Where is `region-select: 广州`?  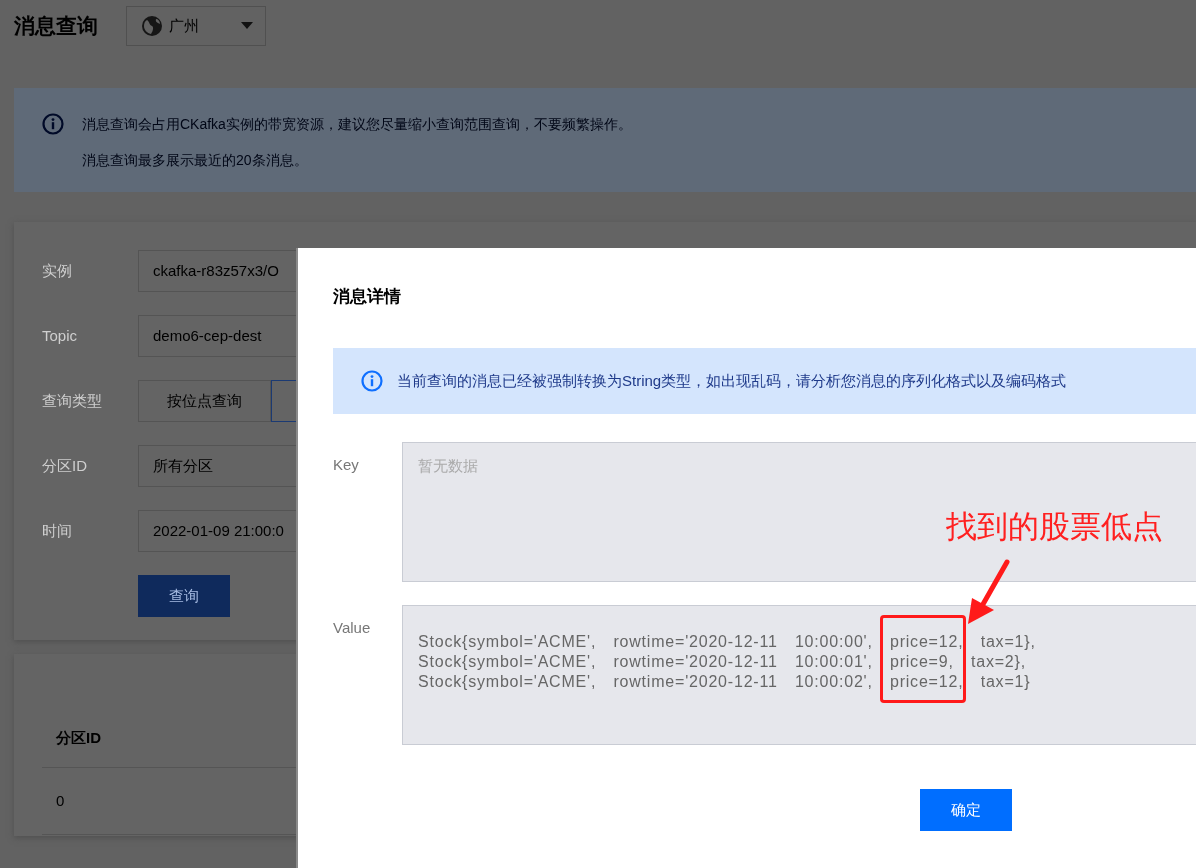 region-select: 广州 is located at coordinates (196, 26).